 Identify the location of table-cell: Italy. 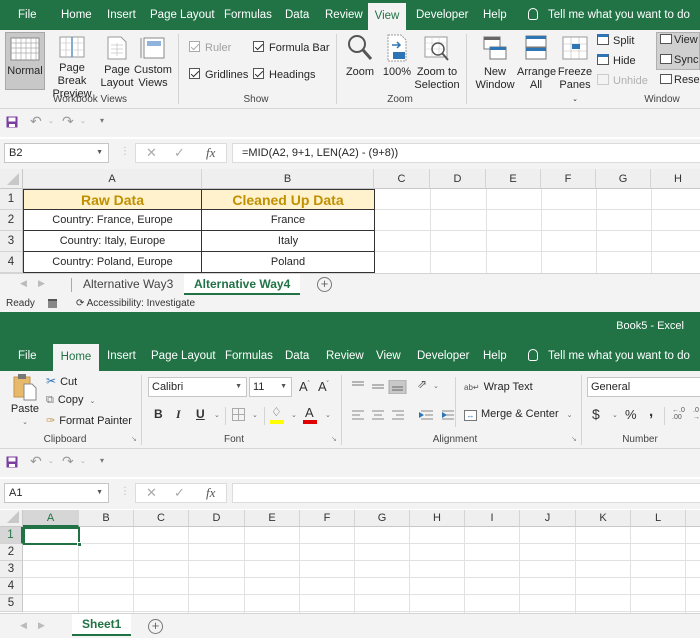
(288, 241).